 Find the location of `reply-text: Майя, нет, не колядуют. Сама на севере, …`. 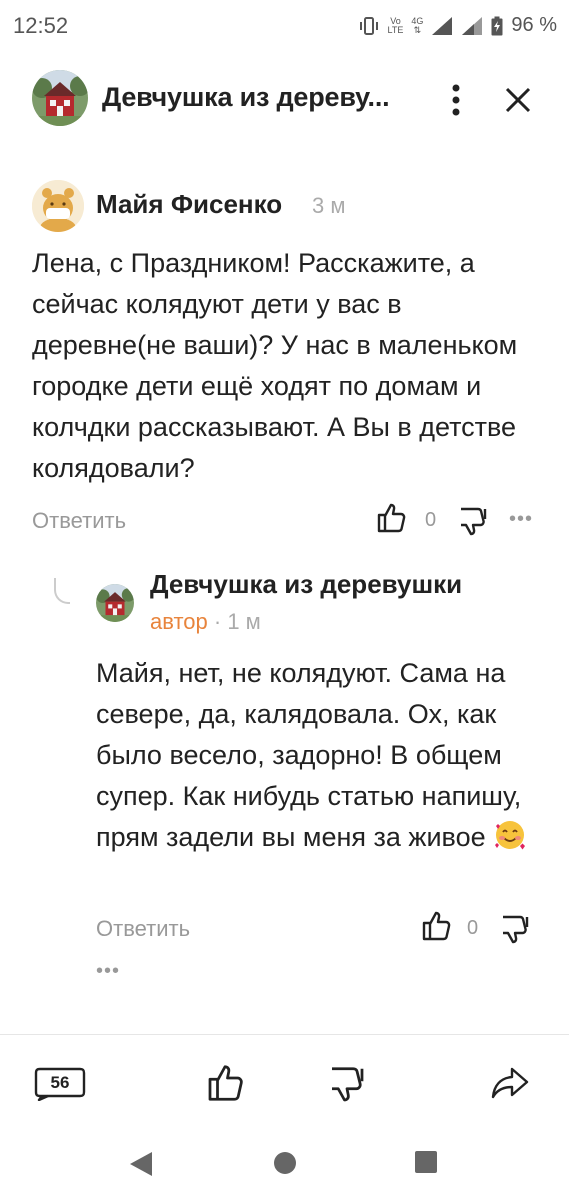

reply-text: Майя, нет, не колядуют. Сама на севере, … is located at coordinates (321, 755).